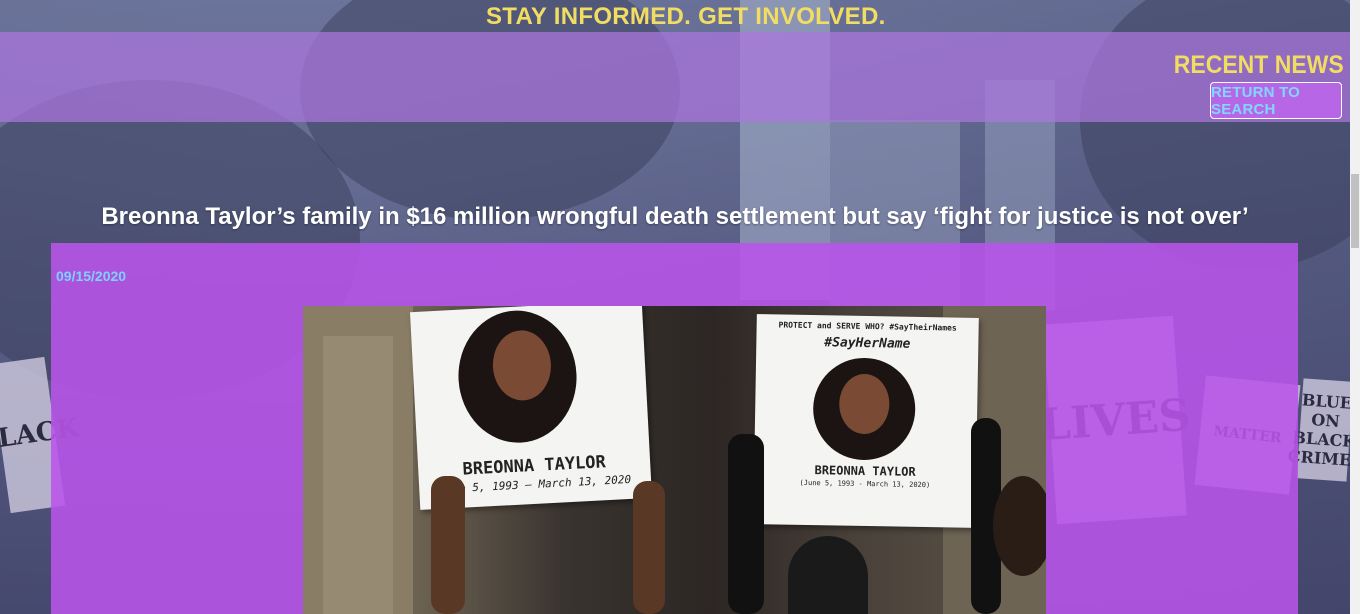  What do you see at coordinates (867, 326) in the screenshot?
I see `right-sign-top-line: PROTECT and SERVE WHO? #SayTheirNames` at bounding box center [867, 326].